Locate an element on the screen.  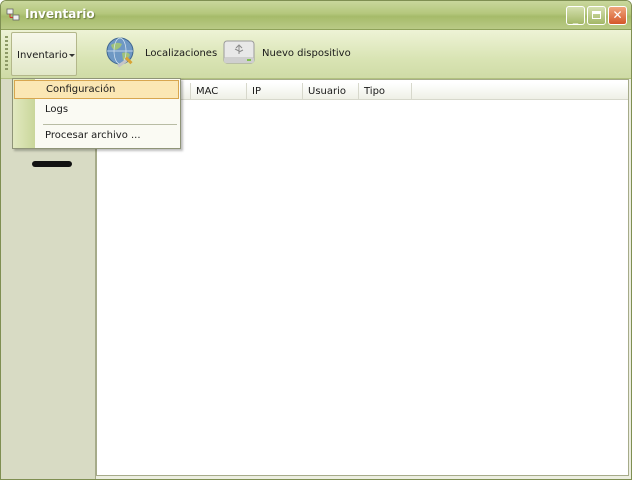
minimize-button: _ is located at coordinates (575, 15).